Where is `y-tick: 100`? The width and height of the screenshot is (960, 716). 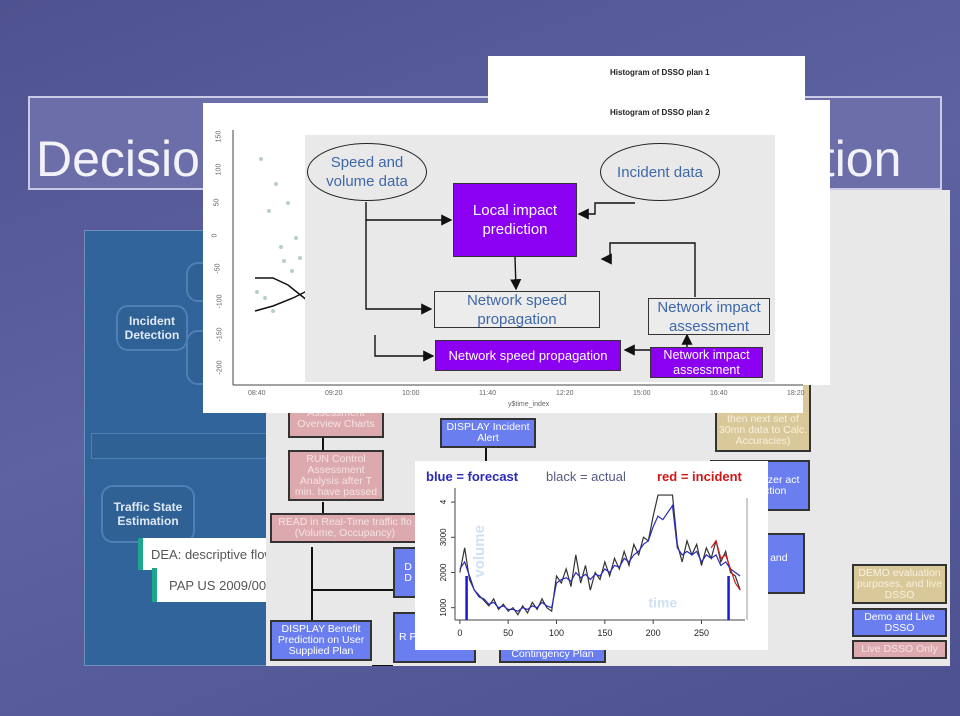
y-tick: 100 is located at coordinates (219, 169).